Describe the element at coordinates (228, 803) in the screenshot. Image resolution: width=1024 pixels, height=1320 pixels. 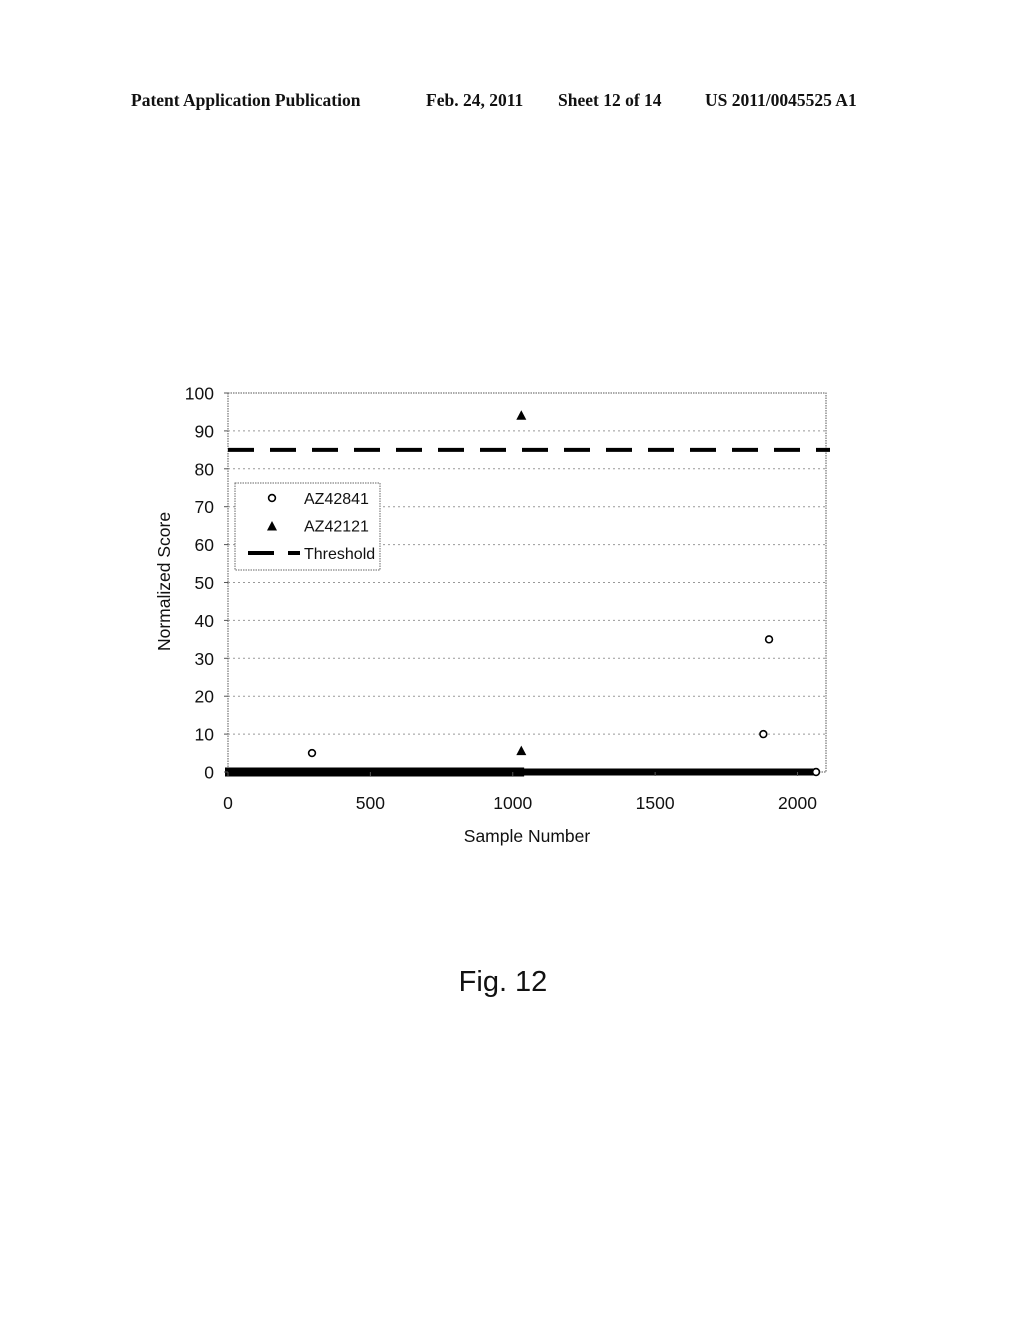
I see `x-tick-label: 0` at that location.